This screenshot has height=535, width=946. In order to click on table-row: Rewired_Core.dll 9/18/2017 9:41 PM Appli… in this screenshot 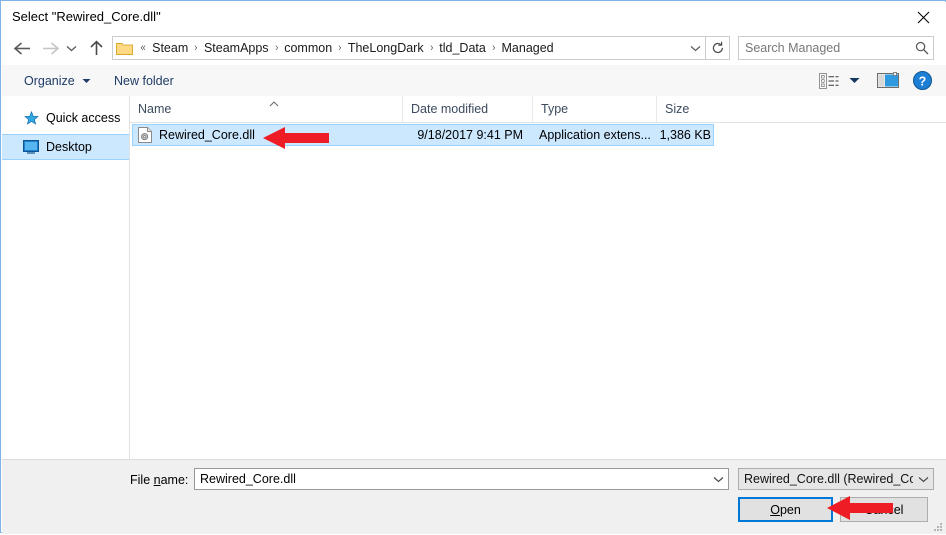, I will do `click(423, 135)`.